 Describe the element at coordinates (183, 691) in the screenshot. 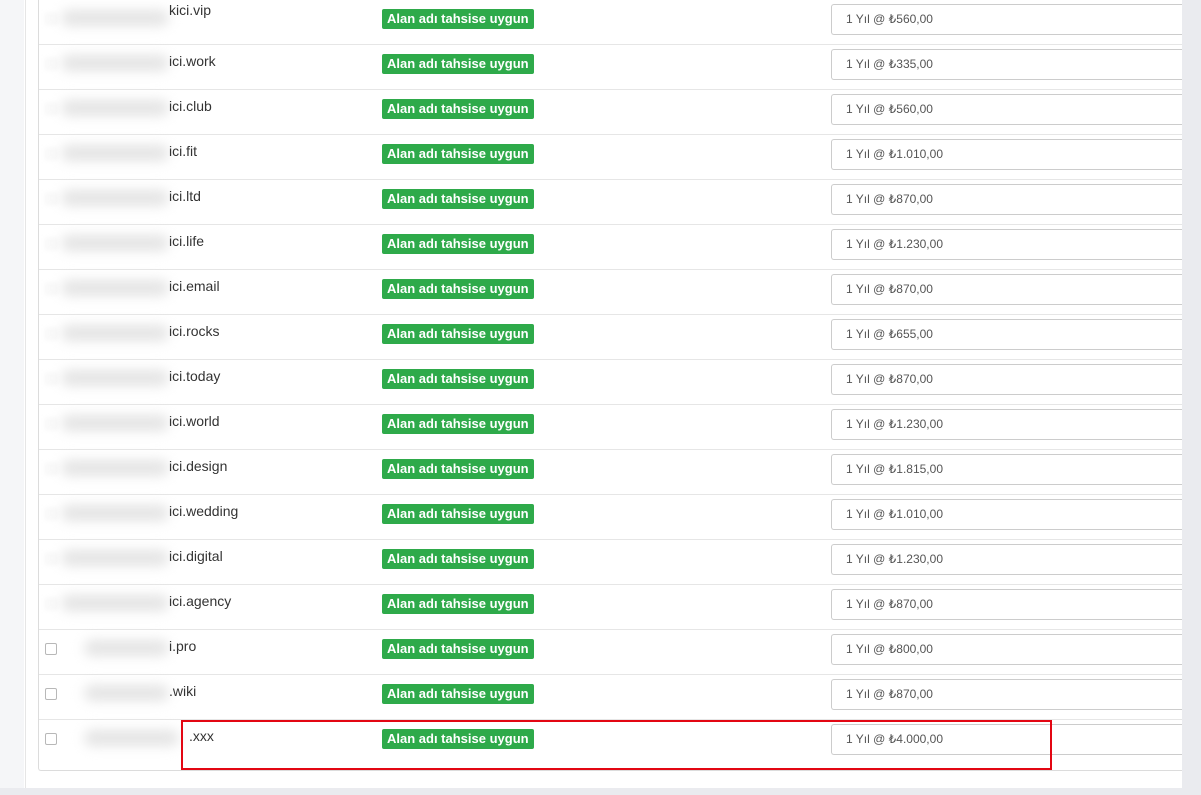

I see `domain-name: .wiki` at that location.